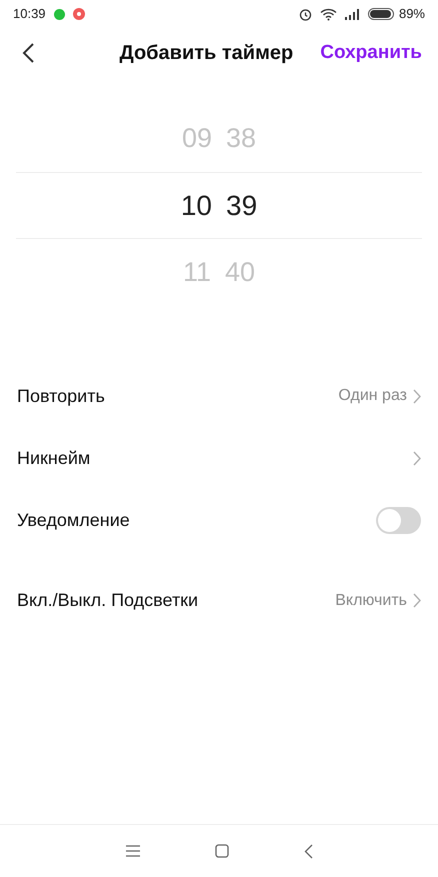 Image resolution: width=438 pixels, height=877 pixels. I want to click on save-button: Сохранить, so click(371, 53).